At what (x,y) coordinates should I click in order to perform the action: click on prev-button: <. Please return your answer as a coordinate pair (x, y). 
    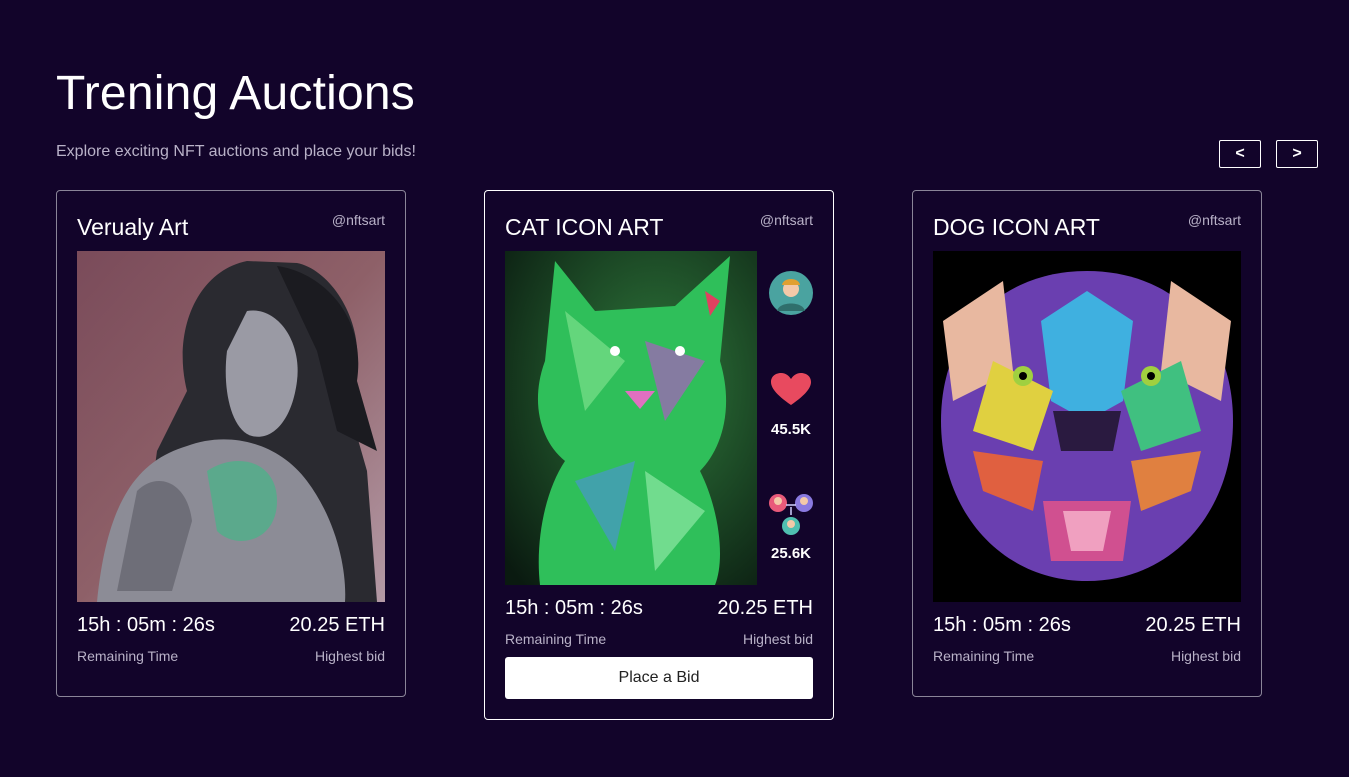
    Looking at the image, I should click on (1240, 154).